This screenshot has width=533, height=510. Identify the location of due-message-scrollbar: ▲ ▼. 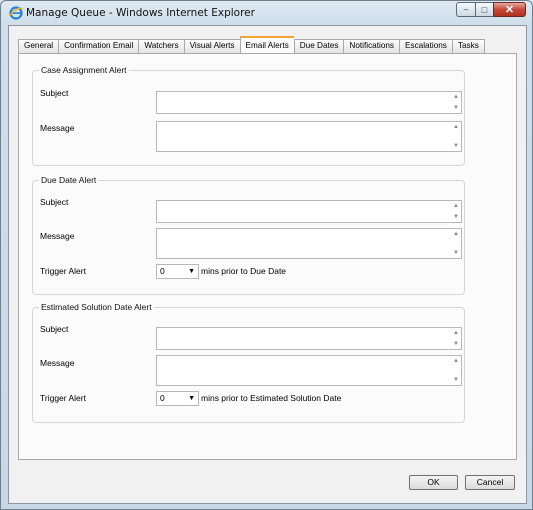
(456, 243).